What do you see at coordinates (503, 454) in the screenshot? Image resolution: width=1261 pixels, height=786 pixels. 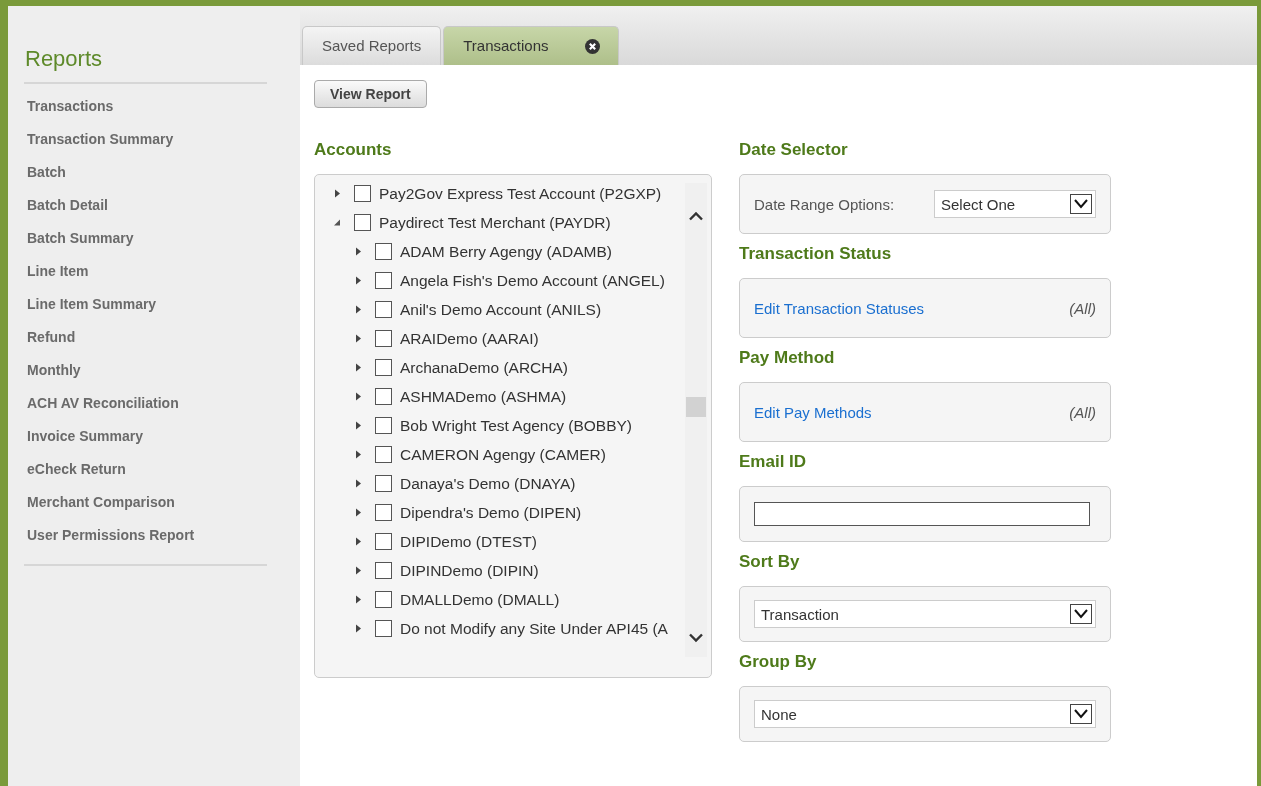 I see `account-label: CAMERON Agengy (CAMER)` at bounding box center [503, 454].